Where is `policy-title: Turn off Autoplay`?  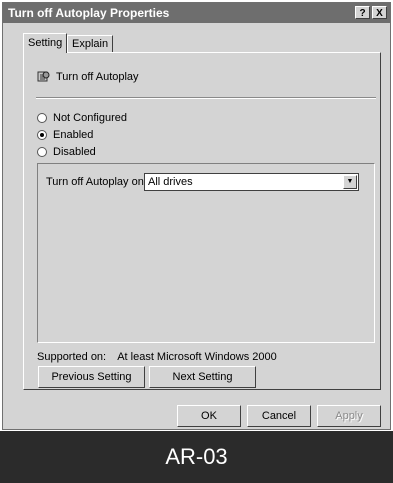
policy-title: Turn off Autoplay is located at coordinates (97, 76).